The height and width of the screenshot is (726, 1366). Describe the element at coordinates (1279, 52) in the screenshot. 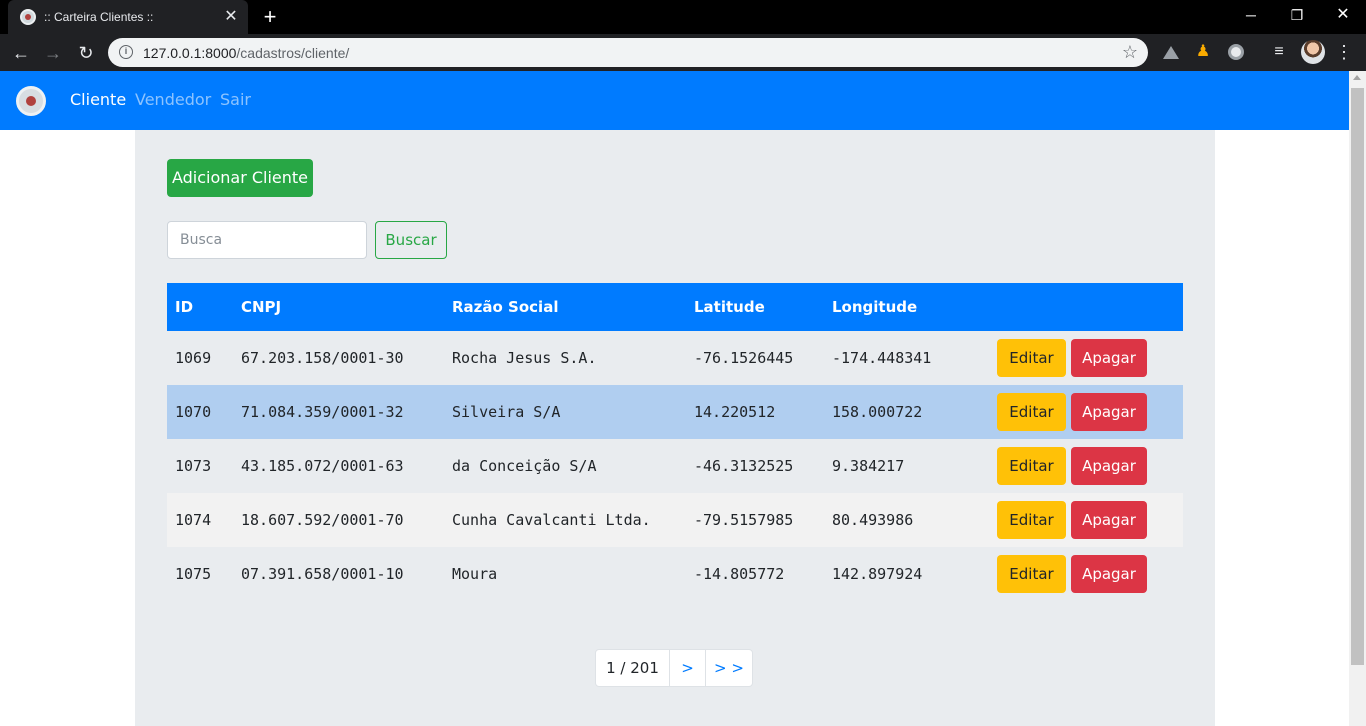

I see `media-control-icon: ≡` at that location.